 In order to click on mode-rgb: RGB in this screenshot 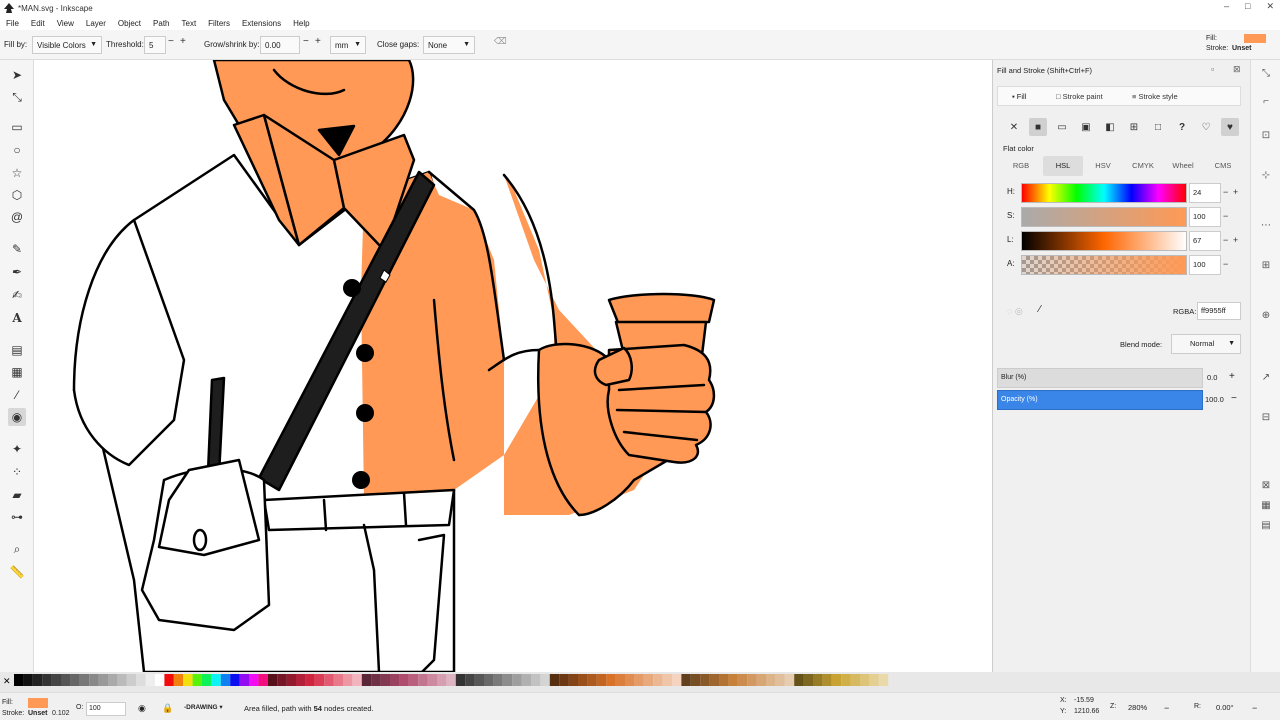, I will do `click(1021, 166)`.